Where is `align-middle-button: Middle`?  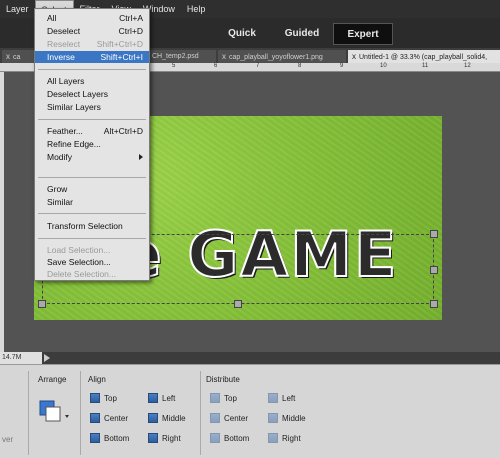 align-middle-button: Middle is located at coordinates (167, 418).